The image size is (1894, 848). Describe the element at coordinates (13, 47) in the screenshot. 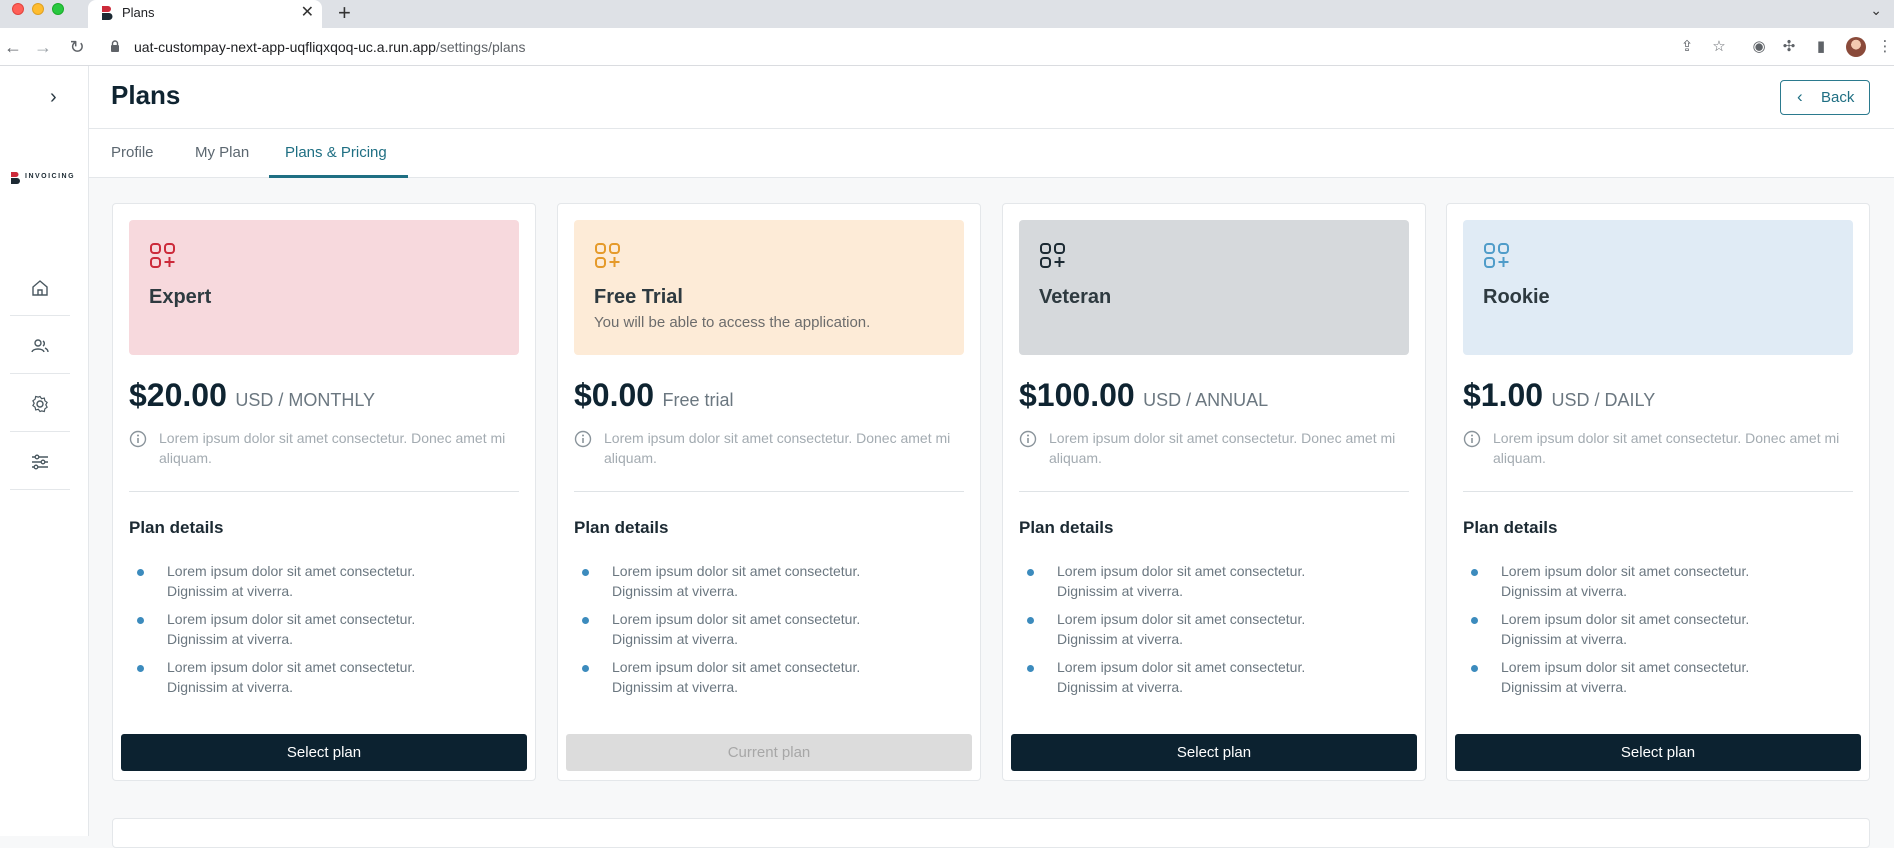

I see `back-arrow-icon: ←` at that location.